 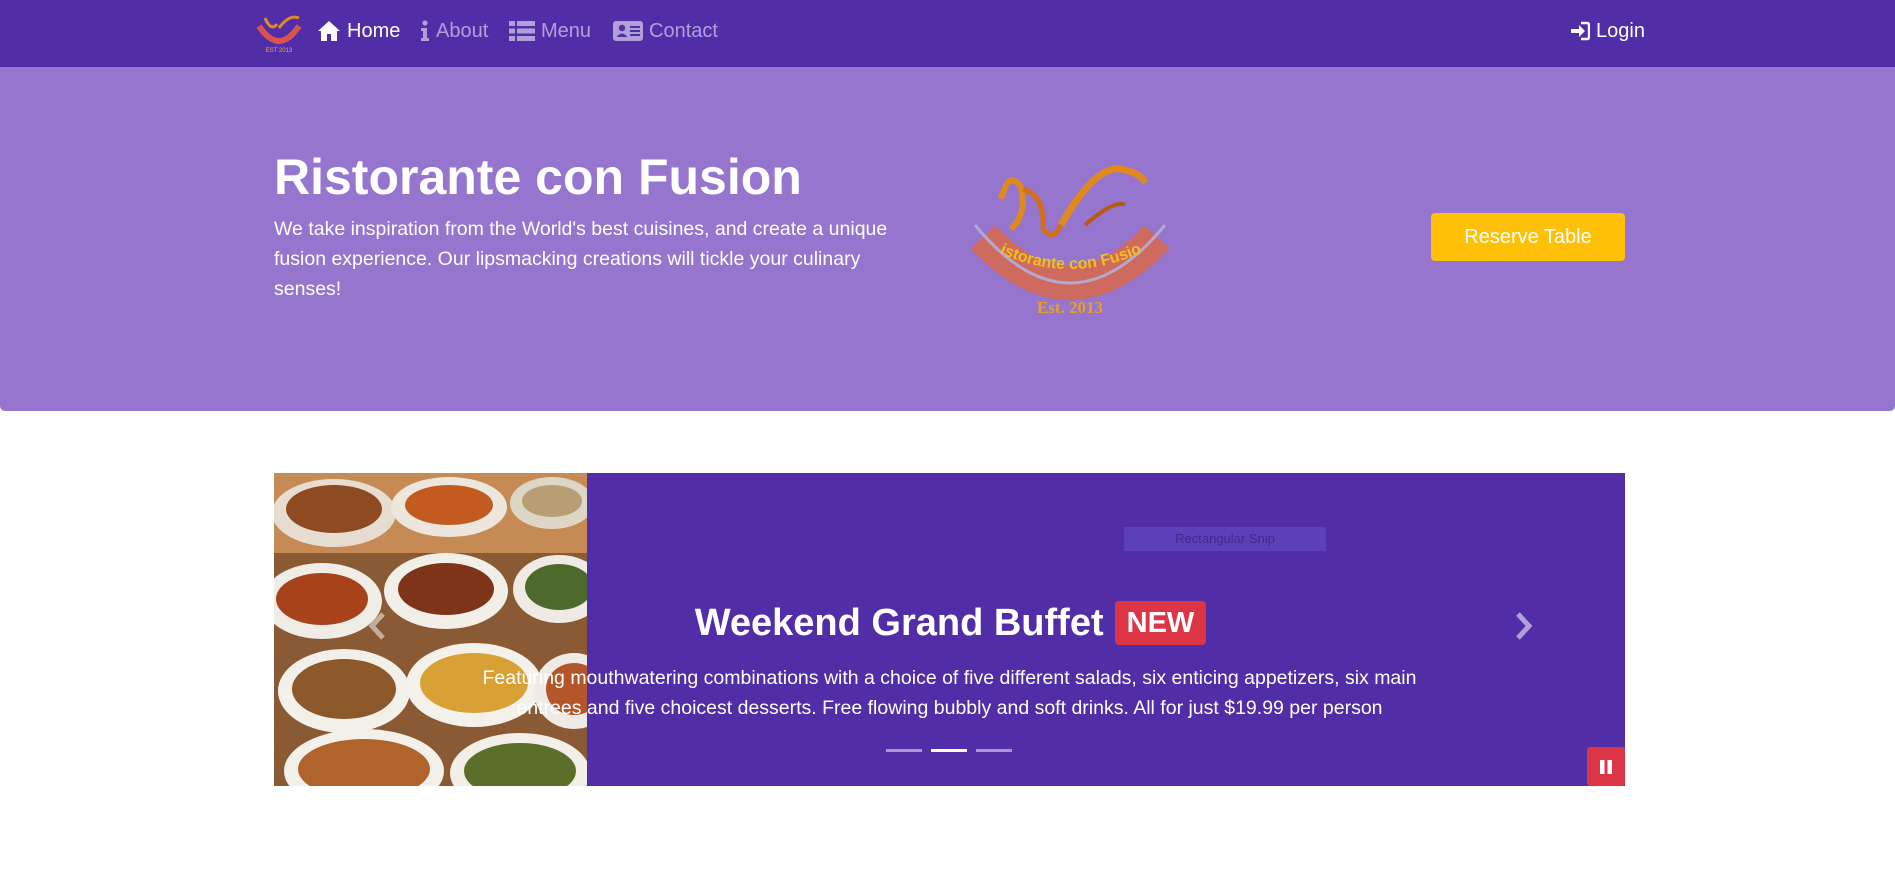 What do you see at coordinates (1620, 30) in the screenshot?
I see `login-label: Login` at bounding box center [1620, 30].